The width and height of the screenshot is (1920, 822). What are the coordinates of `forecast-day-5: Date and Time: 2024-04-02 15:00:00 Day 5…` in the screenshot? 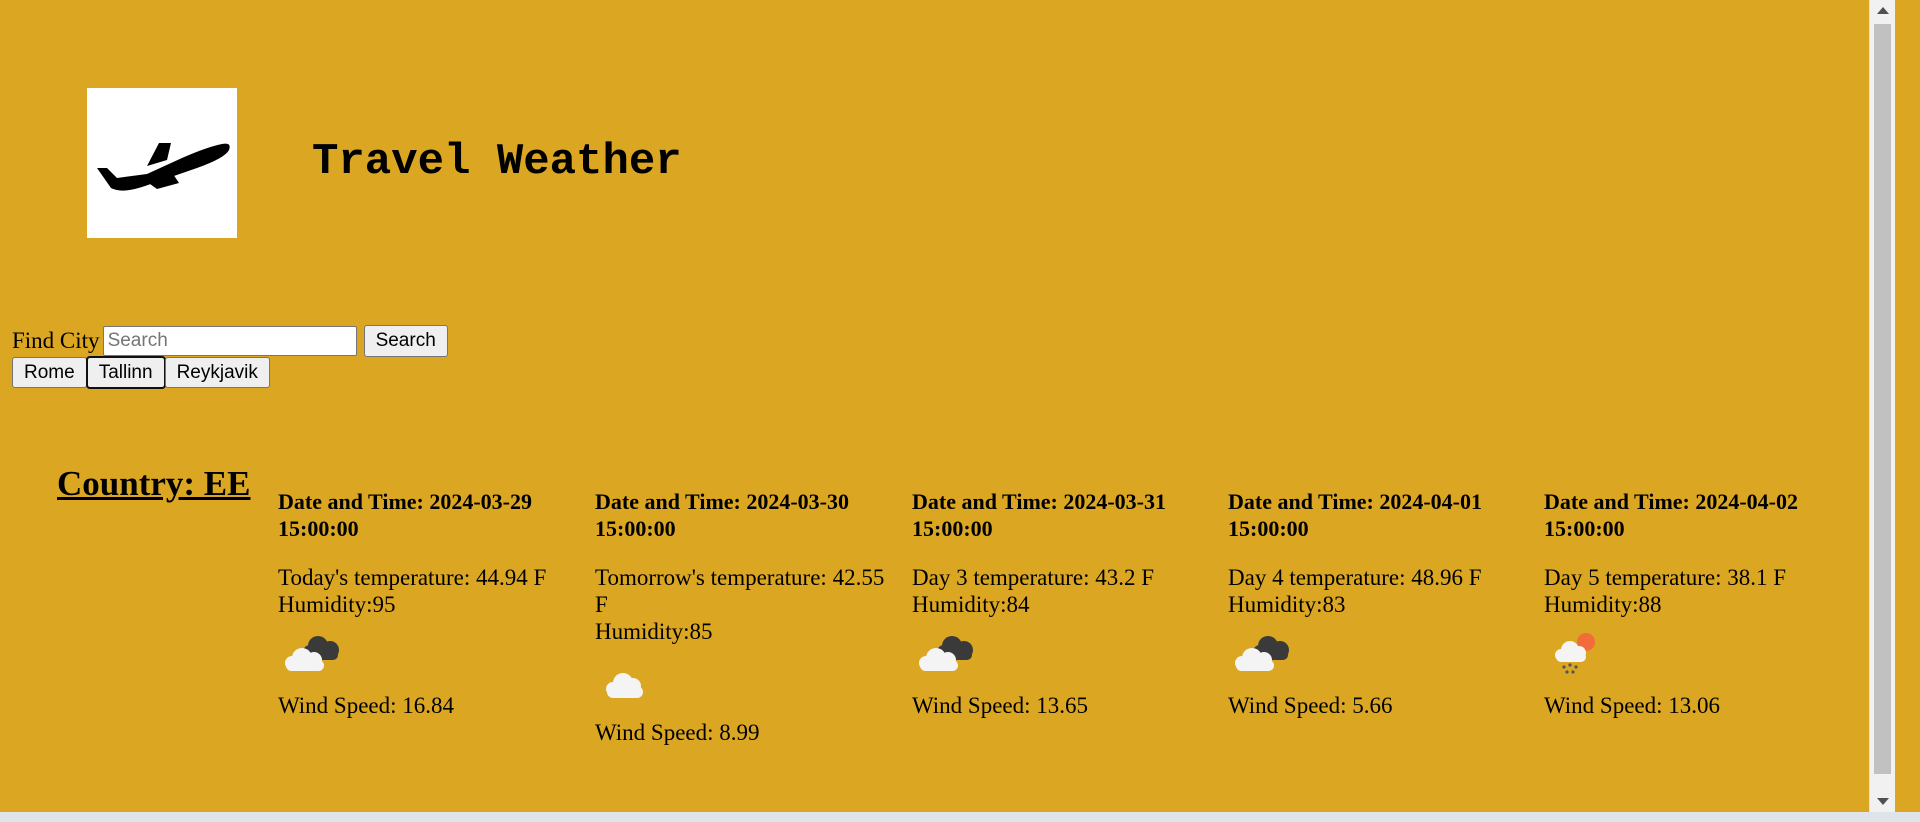 It's located at (1689, 603).